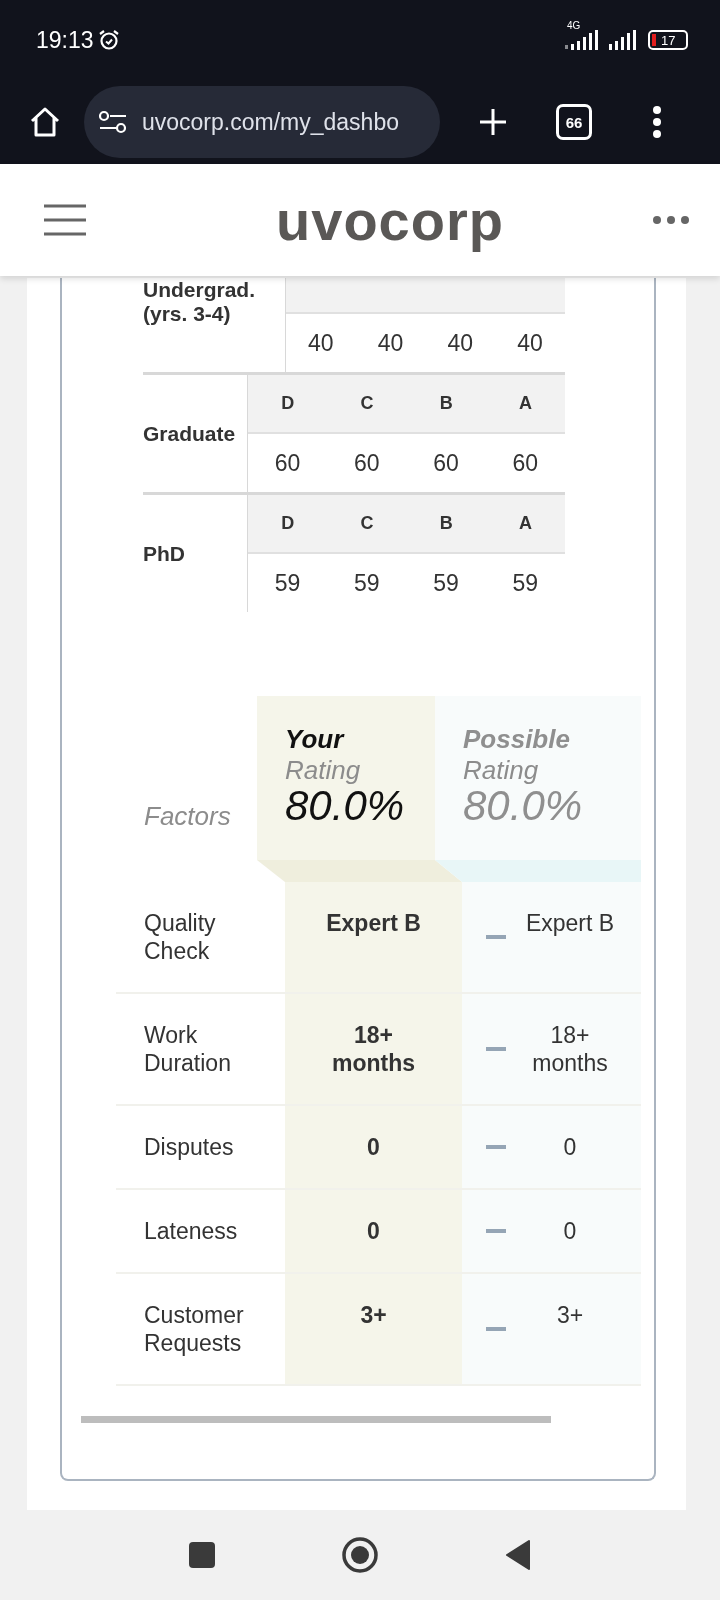 The image size is (720, 1600). Describe the element at coordinates (518, 1555) in the screenshot. I see `back-icon` at that location.